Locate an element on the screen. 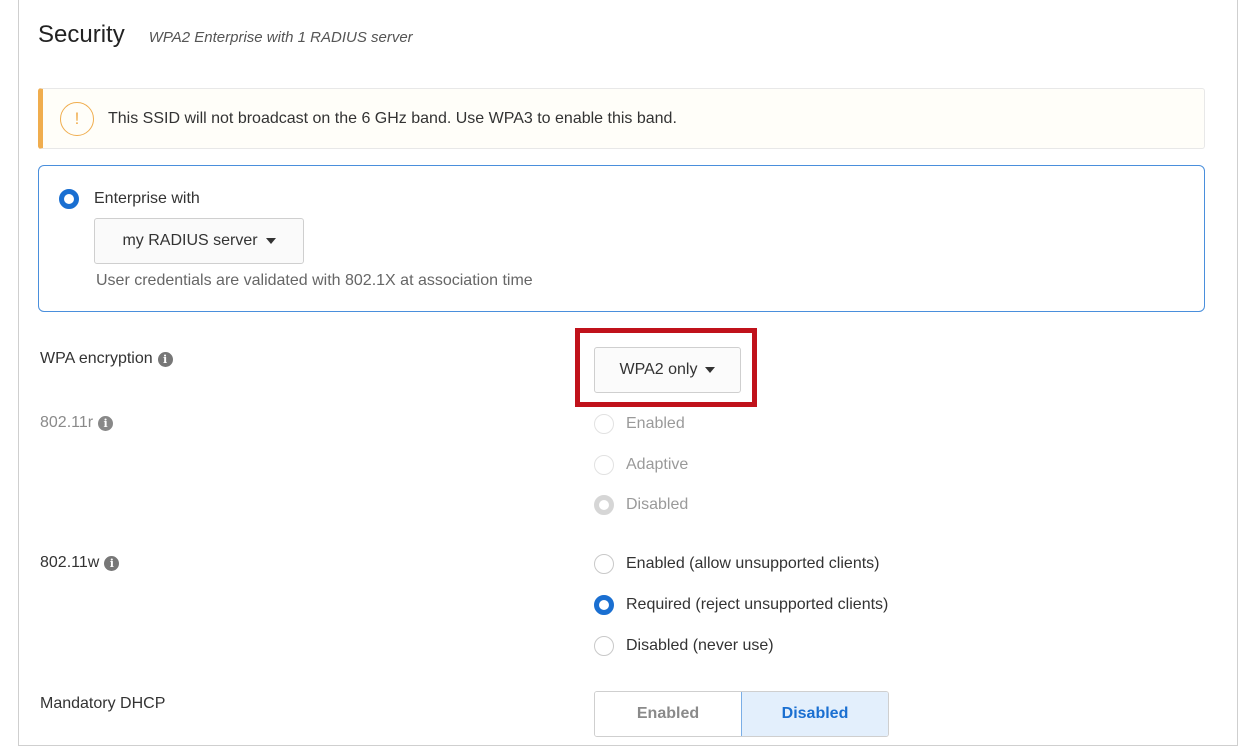 This screenshot has height=746, width=1238. wpa-encryption-value: WPA2 only is located at coordinates (658, 369).